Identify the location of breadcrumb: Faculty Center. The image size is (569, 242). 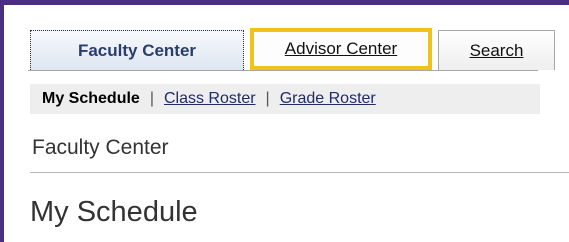
(100, 147).